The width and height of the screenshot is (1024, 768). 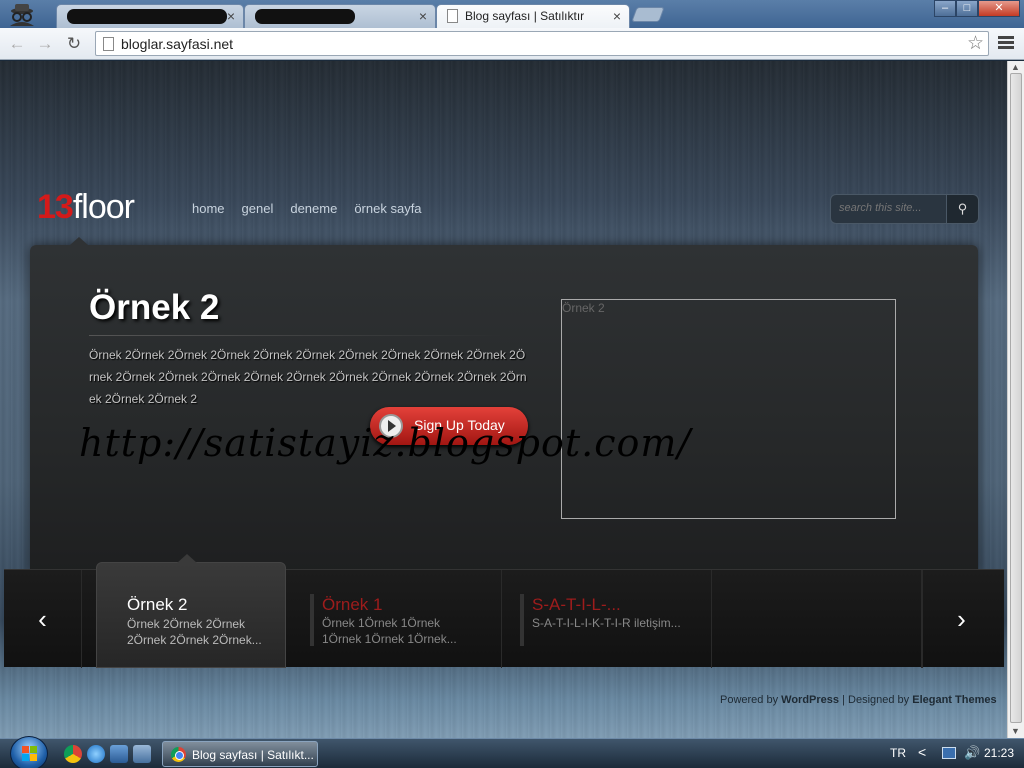 What do you see at coordinates (961, 619) in the screenshot?
I see `next-slide-button: ›` at bounding box center [961, 619].